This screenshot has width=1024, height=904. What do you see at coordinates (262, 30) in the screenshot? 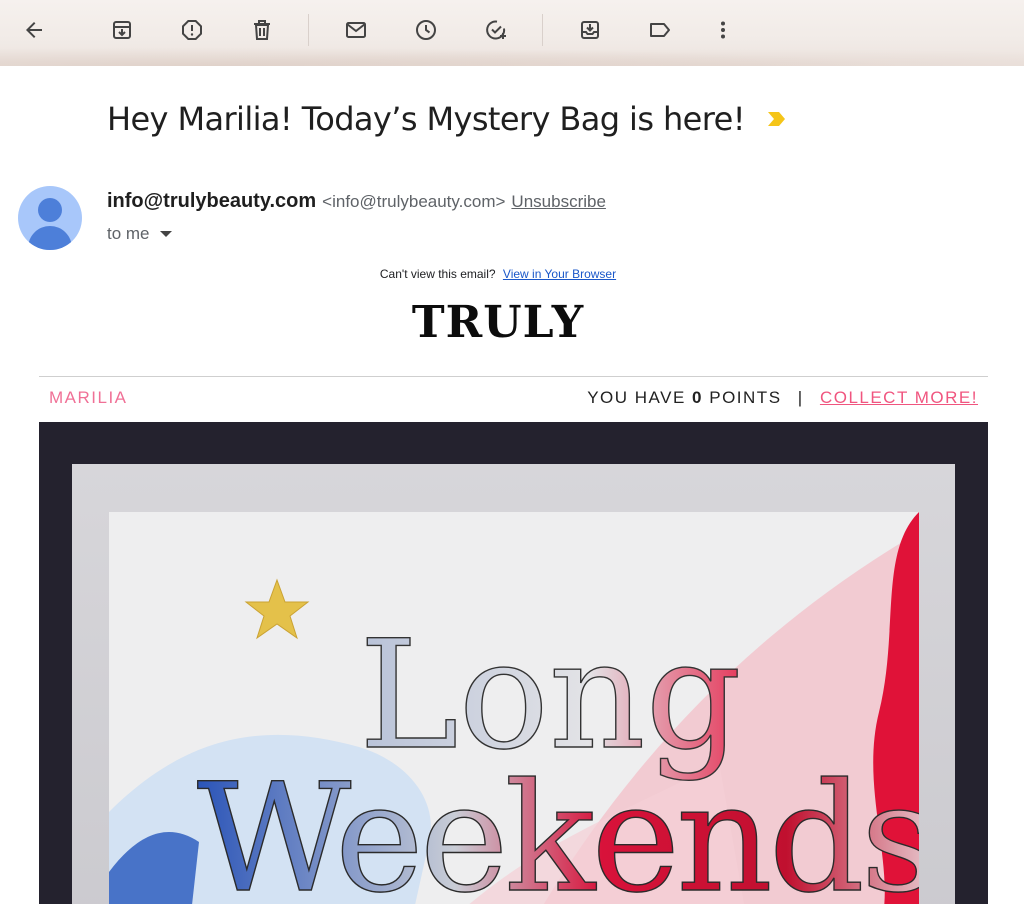
I see `delete-icon` at bounding box center [262, 30].